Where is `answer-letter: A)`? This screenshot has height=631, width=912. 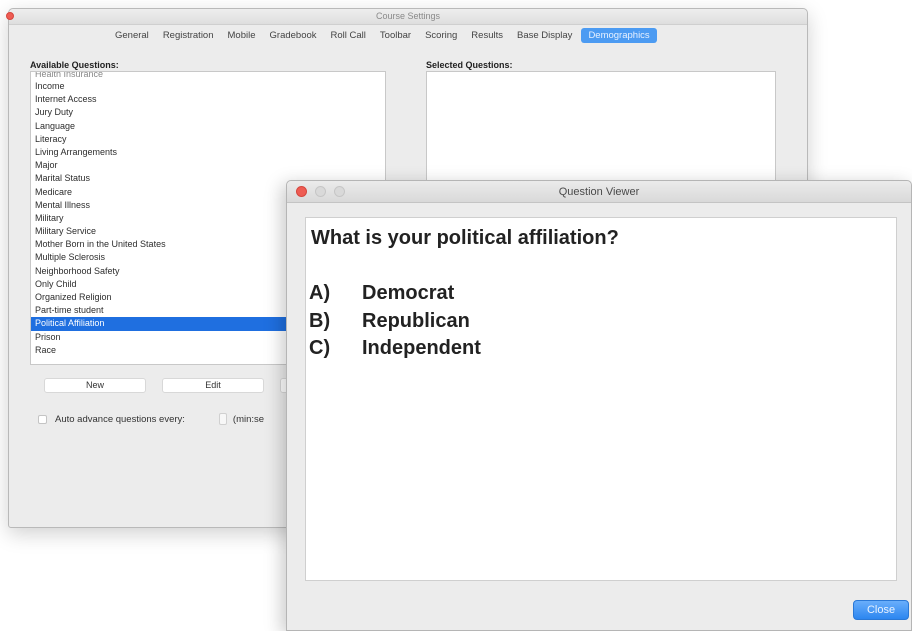
answer-letter: A) is located at coordinates (320, 293).